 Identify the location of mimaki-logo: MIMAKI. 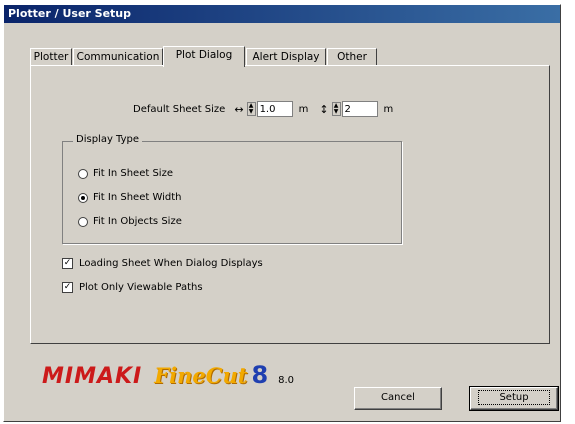
(92, 376).